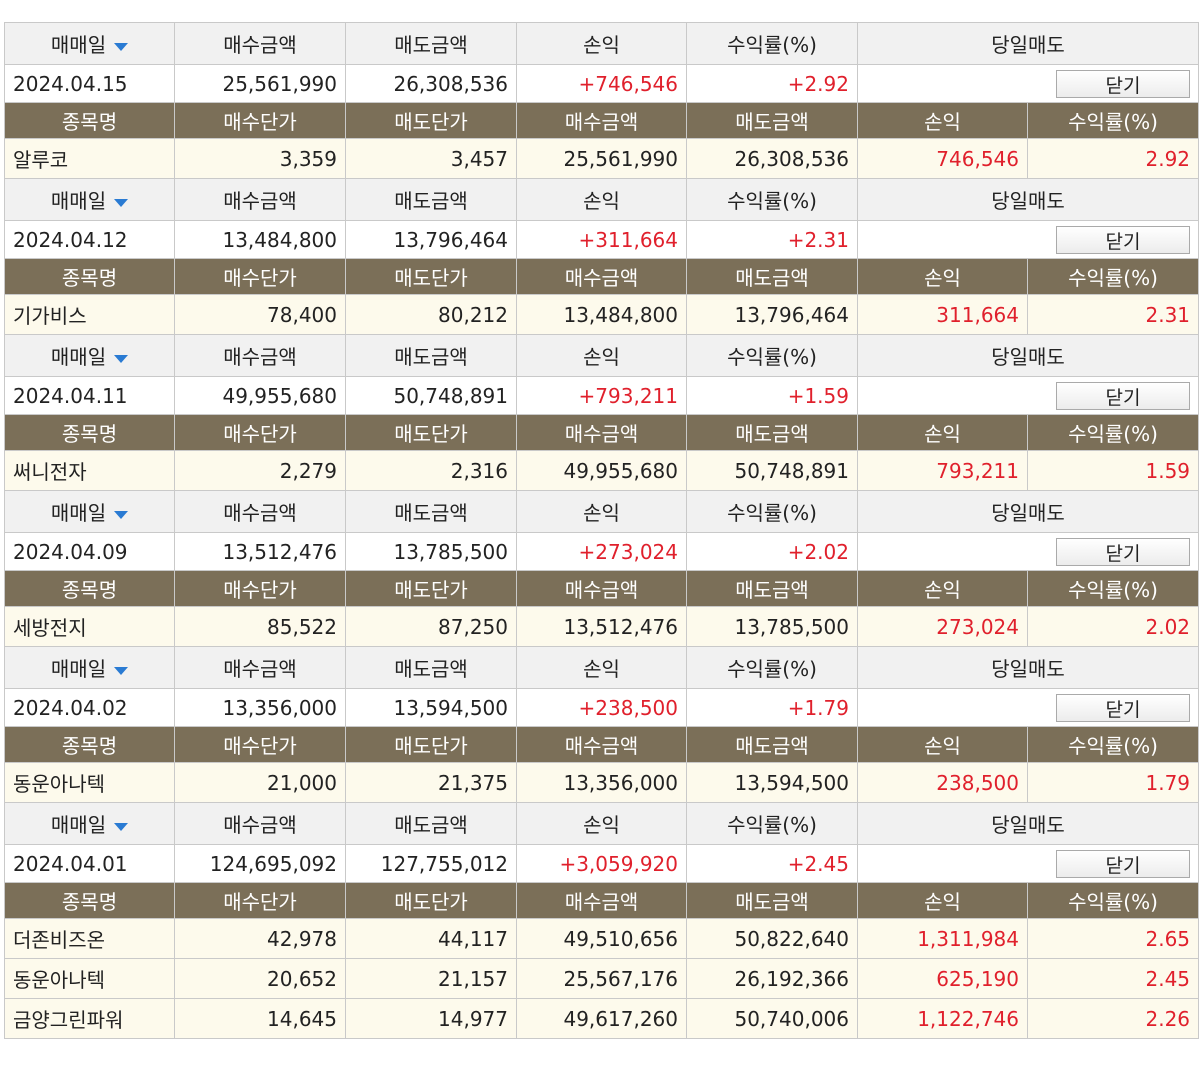 The image size is (1200, 1067). Describe the element at coordinates (772, 470) in the screenshot. I see `item-sell-amount: 50,748,891` at that location.